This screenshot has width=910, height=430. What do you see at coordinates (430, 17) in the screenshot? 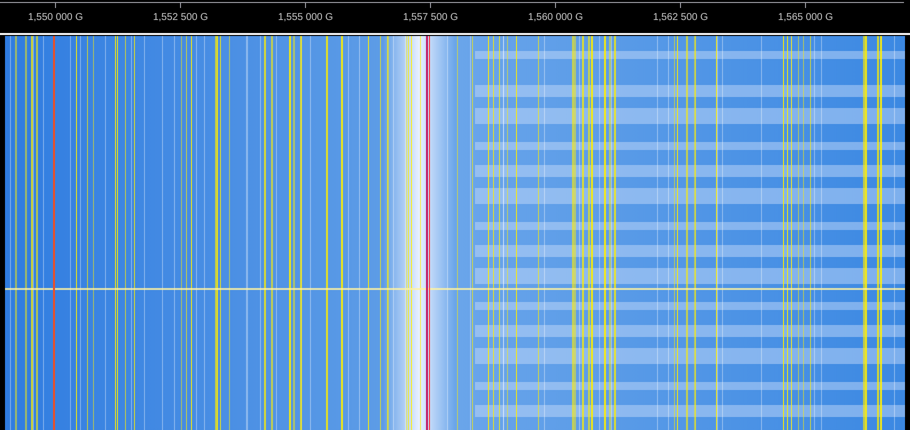
I see `axis-label: 1,557 500 G` at bounding box center [430, 17].